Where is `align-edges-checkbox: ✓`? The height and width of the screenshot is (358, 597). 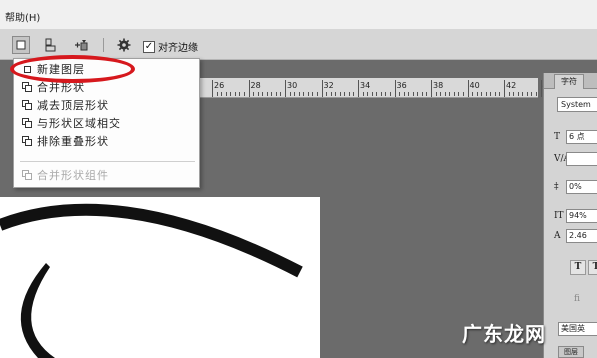
align-edges-checkbox: ✓ is located at coordinates (149, 46).